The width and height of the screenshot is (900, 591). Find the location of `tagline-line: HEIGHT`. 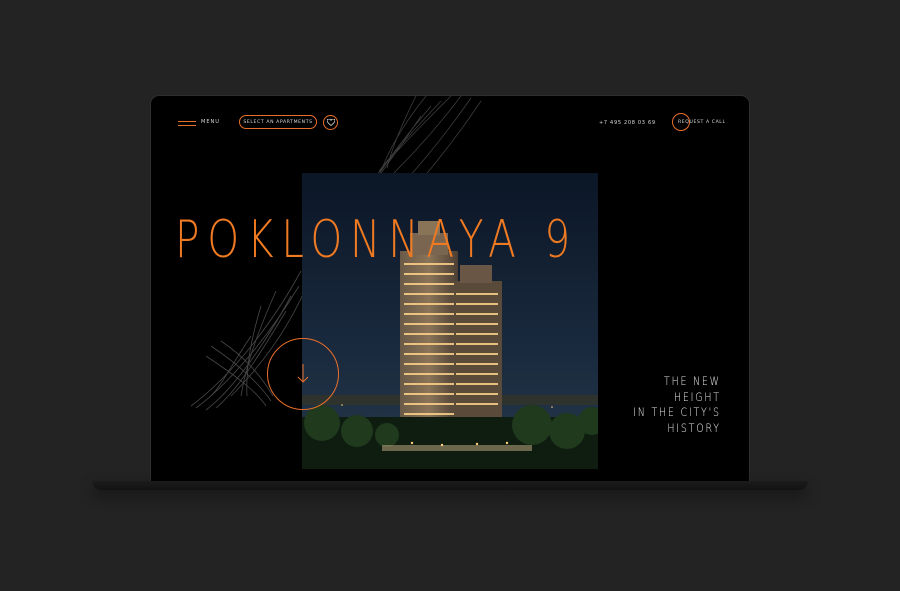

tagline-line: HEIGHT is located at coordinates (697, 396).